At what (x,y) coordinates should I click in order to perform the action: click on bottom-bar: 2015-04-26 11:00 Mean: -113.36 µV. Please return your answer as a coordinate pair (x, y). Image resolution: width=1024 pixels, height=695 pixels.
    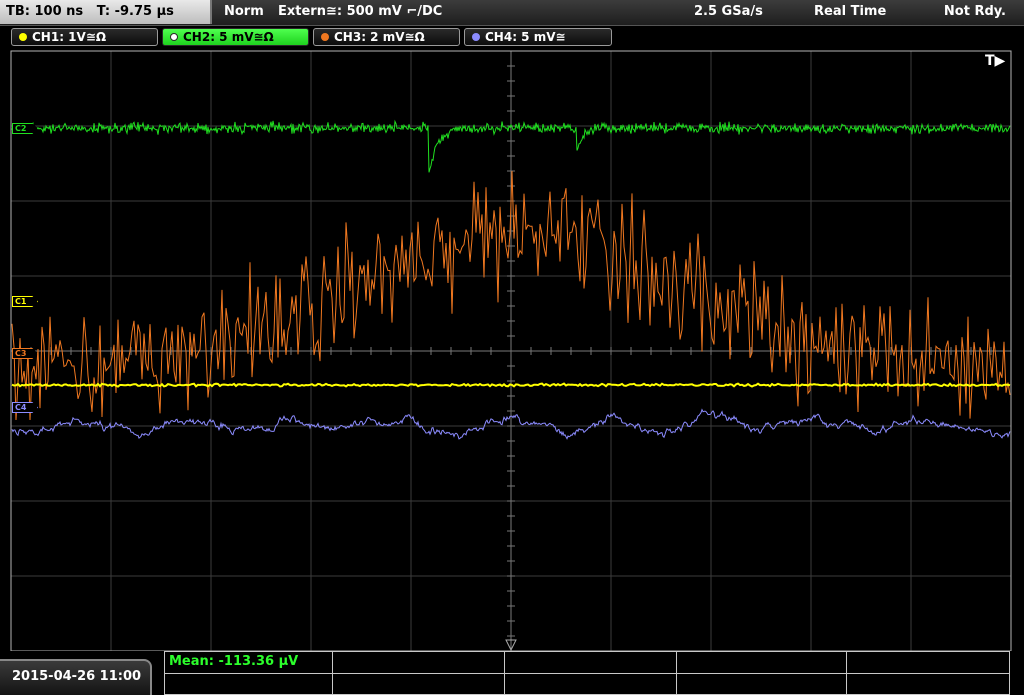
    Looking at the image, I should click on (512, 673).